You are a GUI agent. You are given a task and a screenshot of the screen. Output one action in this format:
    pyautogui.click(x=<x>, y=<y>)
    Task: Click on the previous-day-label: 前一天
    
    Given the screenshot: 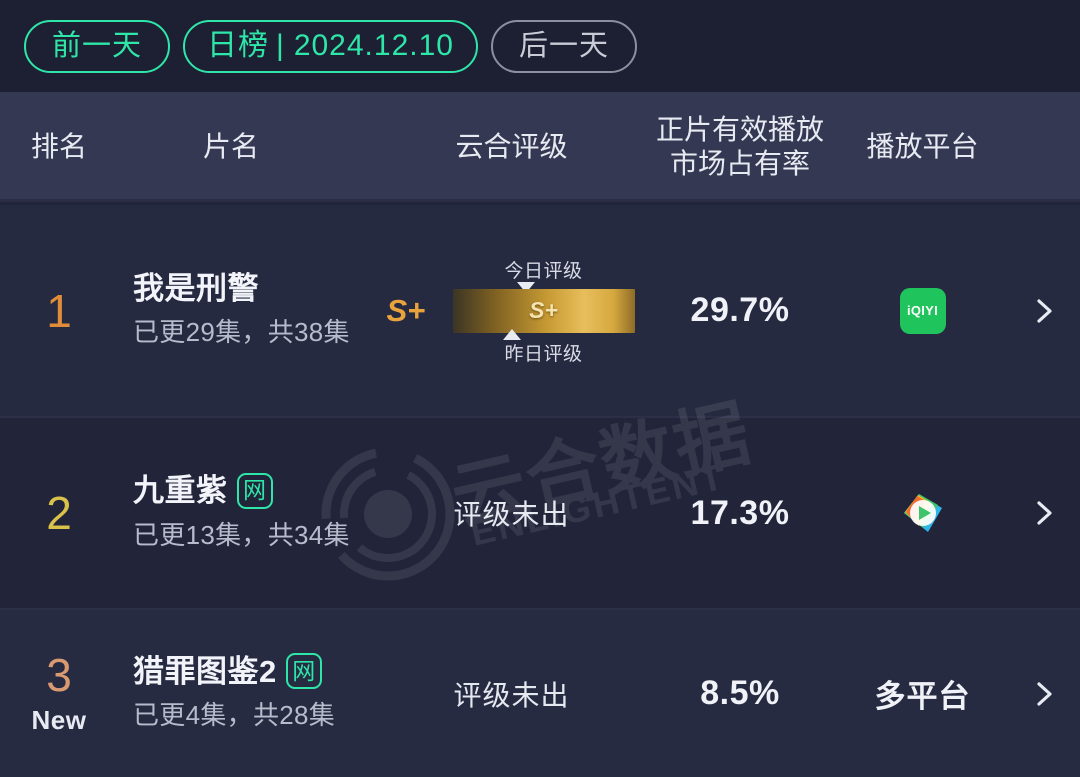 What is the action you would take?
    pyautogui.click(x=97, y=45)
    